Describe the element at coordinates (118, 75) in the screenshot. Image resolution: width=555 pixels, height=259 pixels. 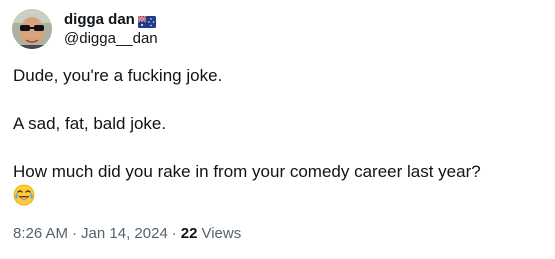
I see `tweet-paragraph: Dude, you're a fucking joke.` at that location.